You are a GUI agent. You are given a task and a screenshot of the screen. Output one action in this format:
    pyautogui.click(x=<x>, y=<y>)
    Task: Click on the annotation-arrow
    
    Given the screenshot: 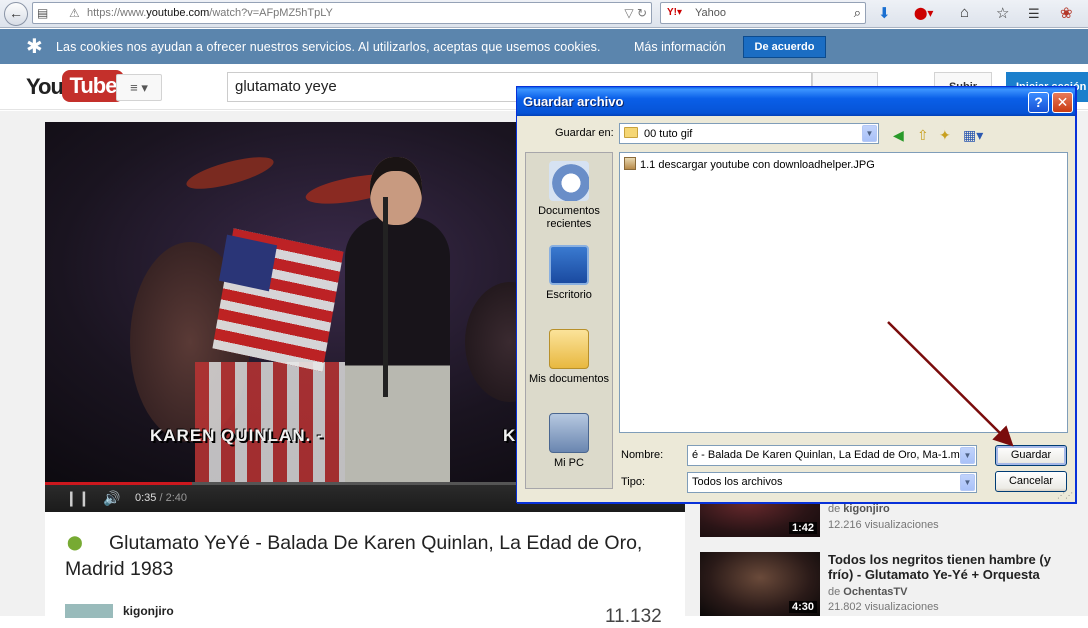 What is the action you would take?
    pyautogui.click(x=950, y=384)
    